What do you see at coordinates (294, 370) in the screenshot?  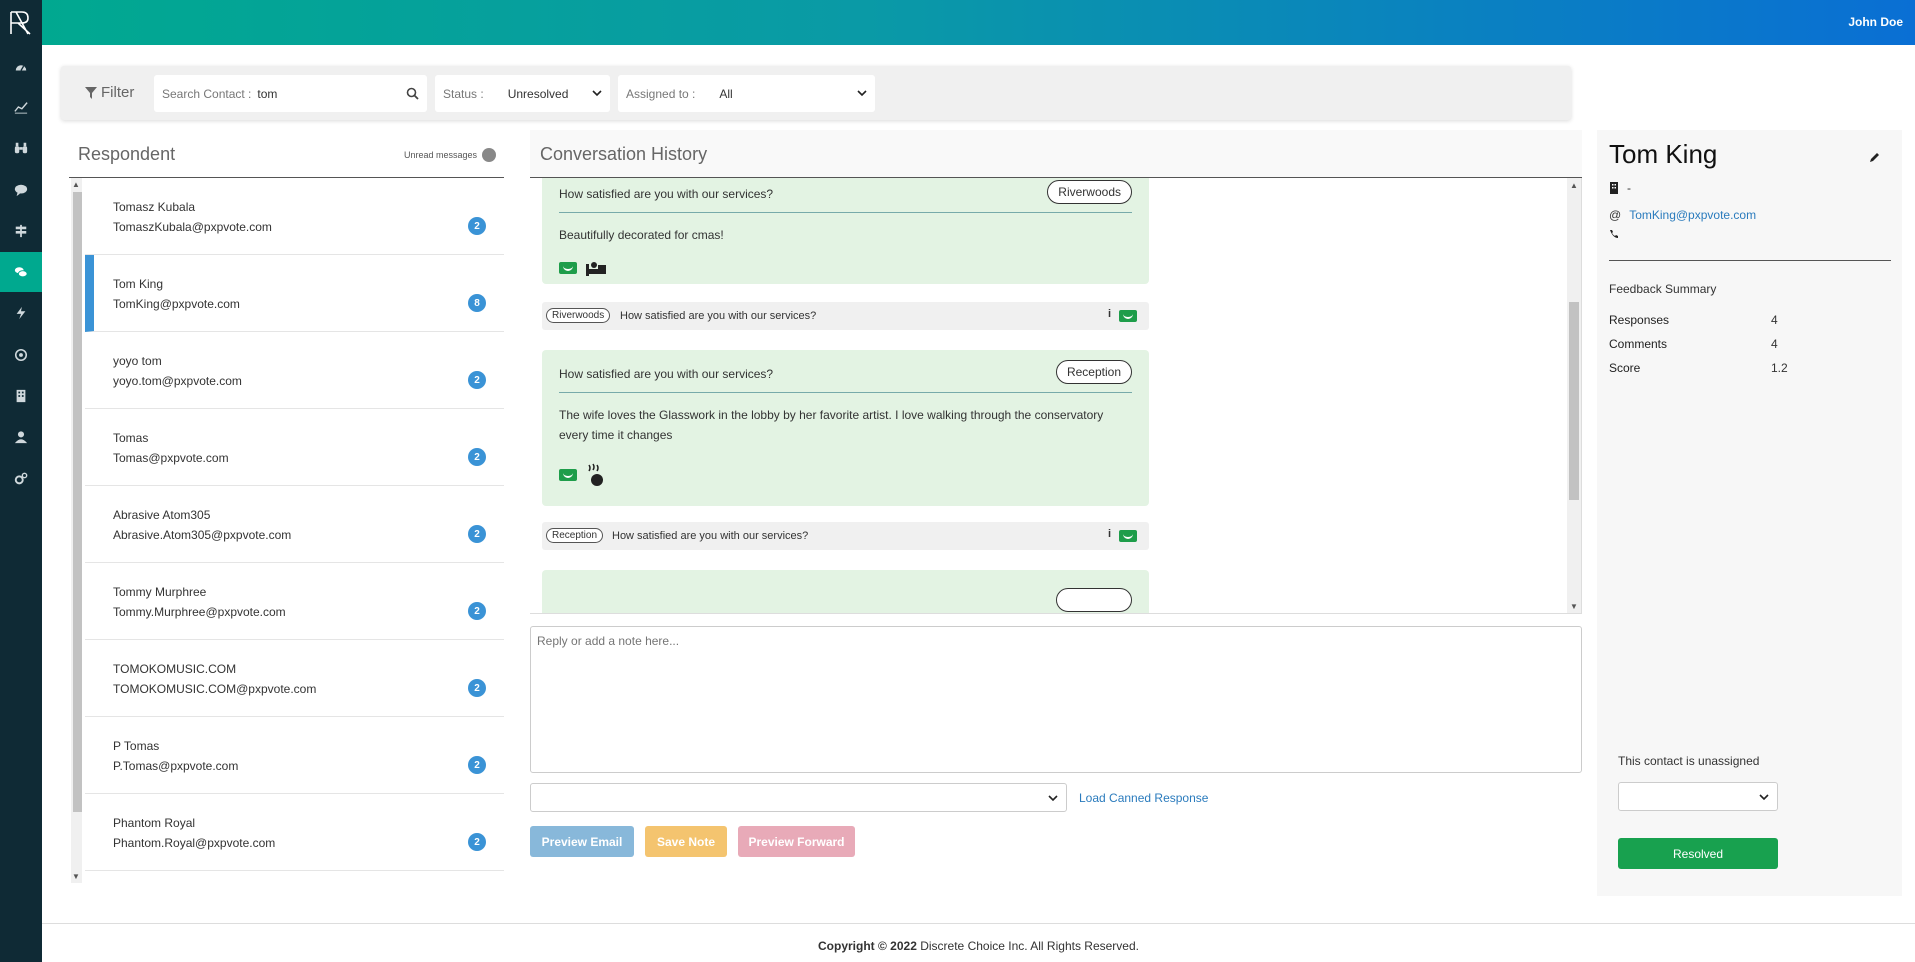 I see `respondent-item: yoyo tom yoyo.tom@pxpvote.com 2` at bounding box center [294, 370].